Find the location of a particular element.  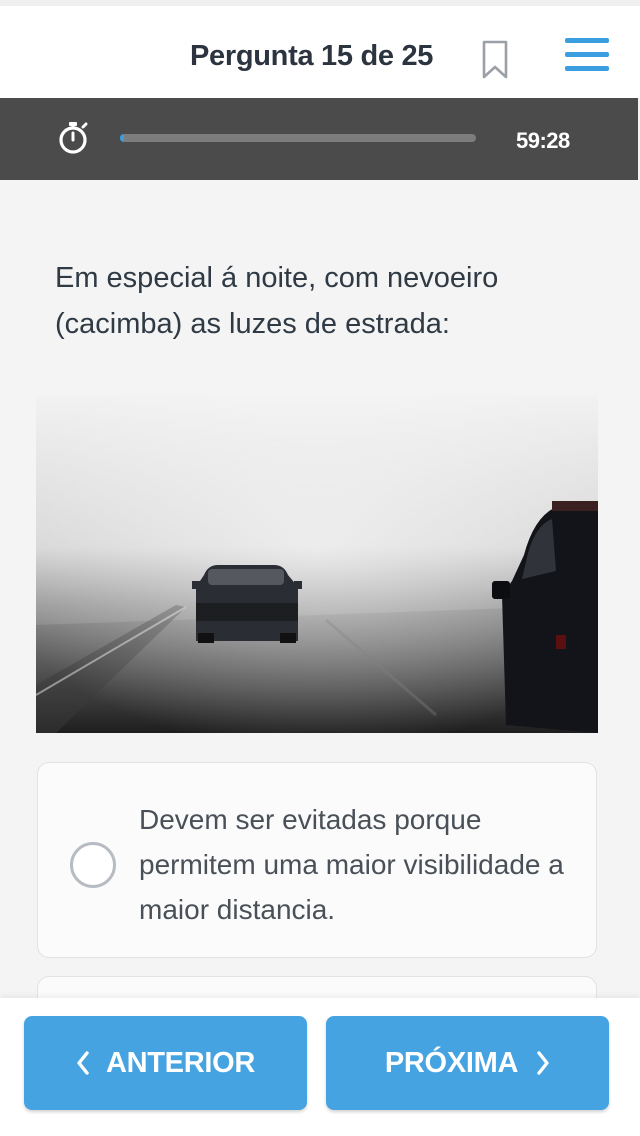

question-counter: Pergunta 15 de 25 is located at coordinates (312, 56).